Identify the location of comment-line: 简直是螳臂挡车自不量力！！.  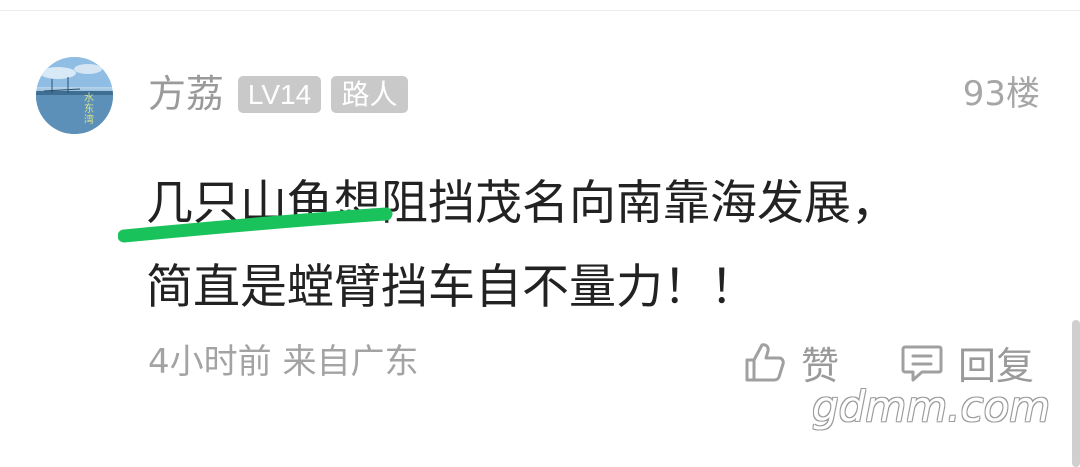
(451, 287).